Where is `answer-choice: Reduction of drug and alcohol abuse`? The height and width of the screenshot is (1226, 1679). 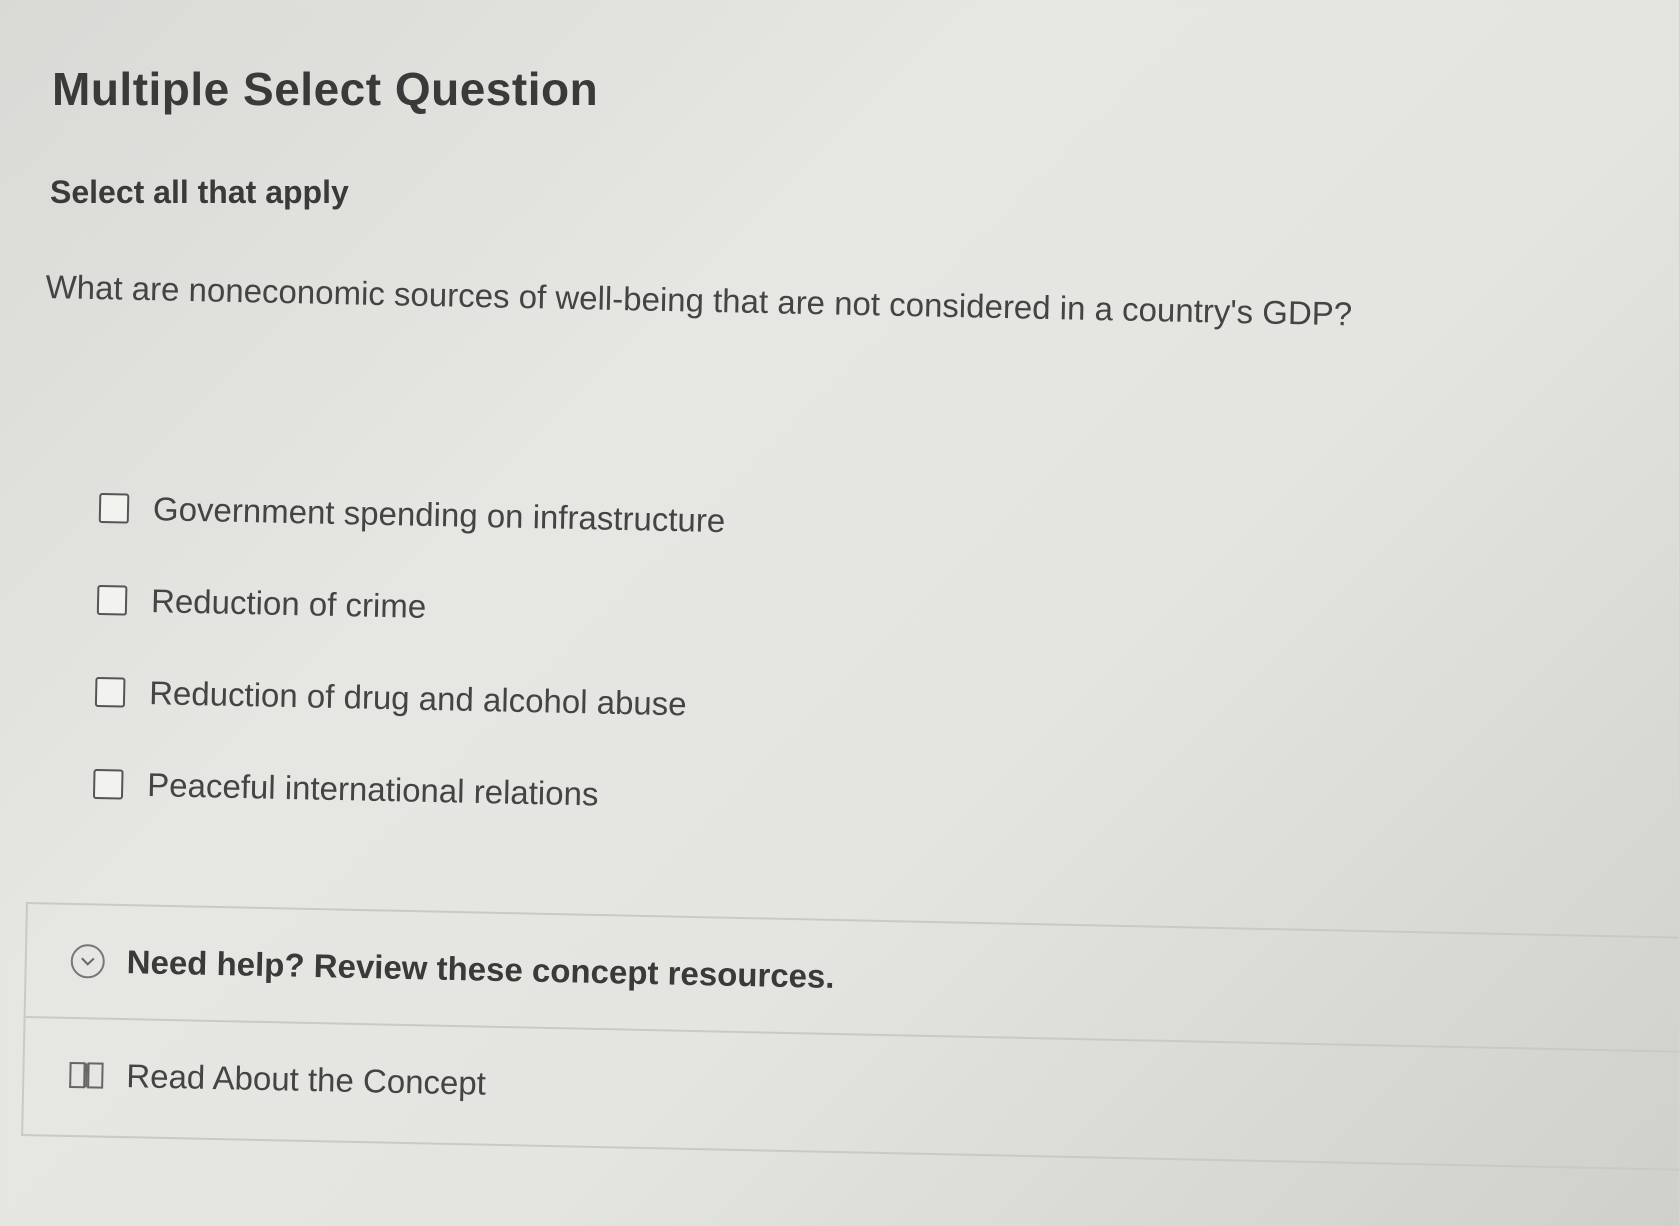
answer-choice: Reduction of drug and alcohol abuse is located at coordinates (408, 698).